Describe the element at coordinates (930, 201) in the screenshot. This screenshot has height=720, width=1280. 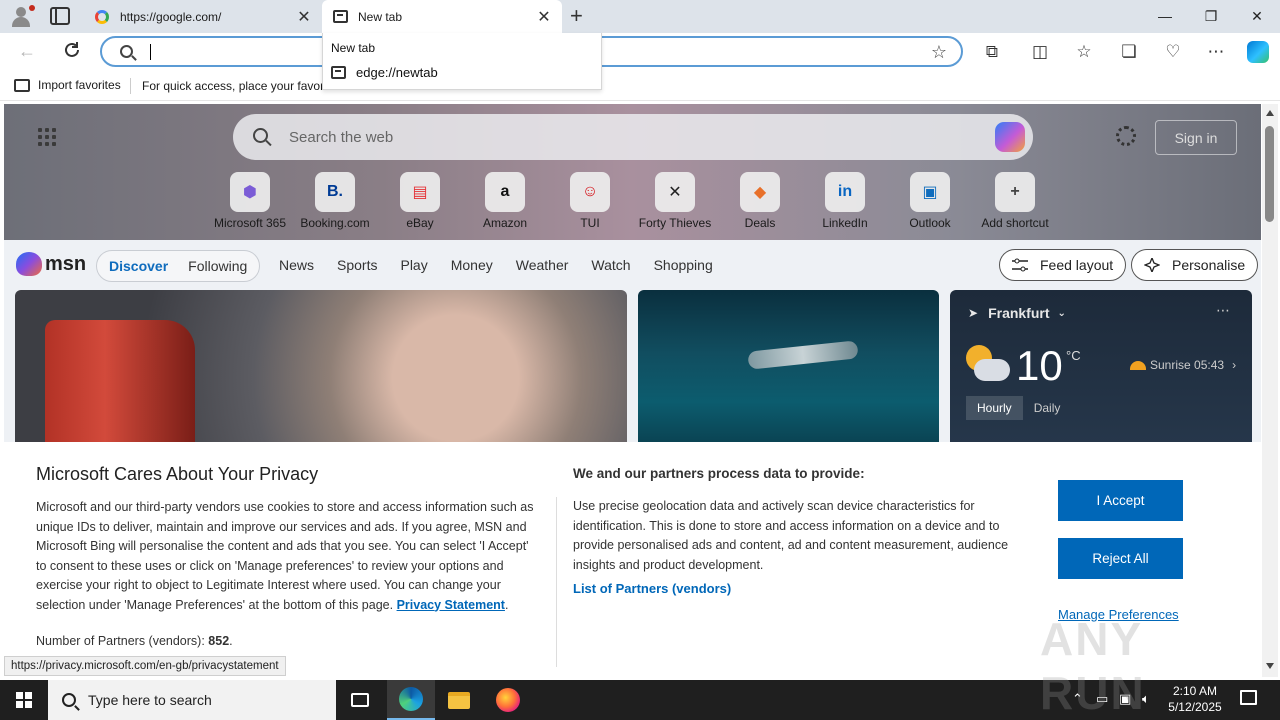
I see `shortcut-tile: ▣ Outlook` at that location.